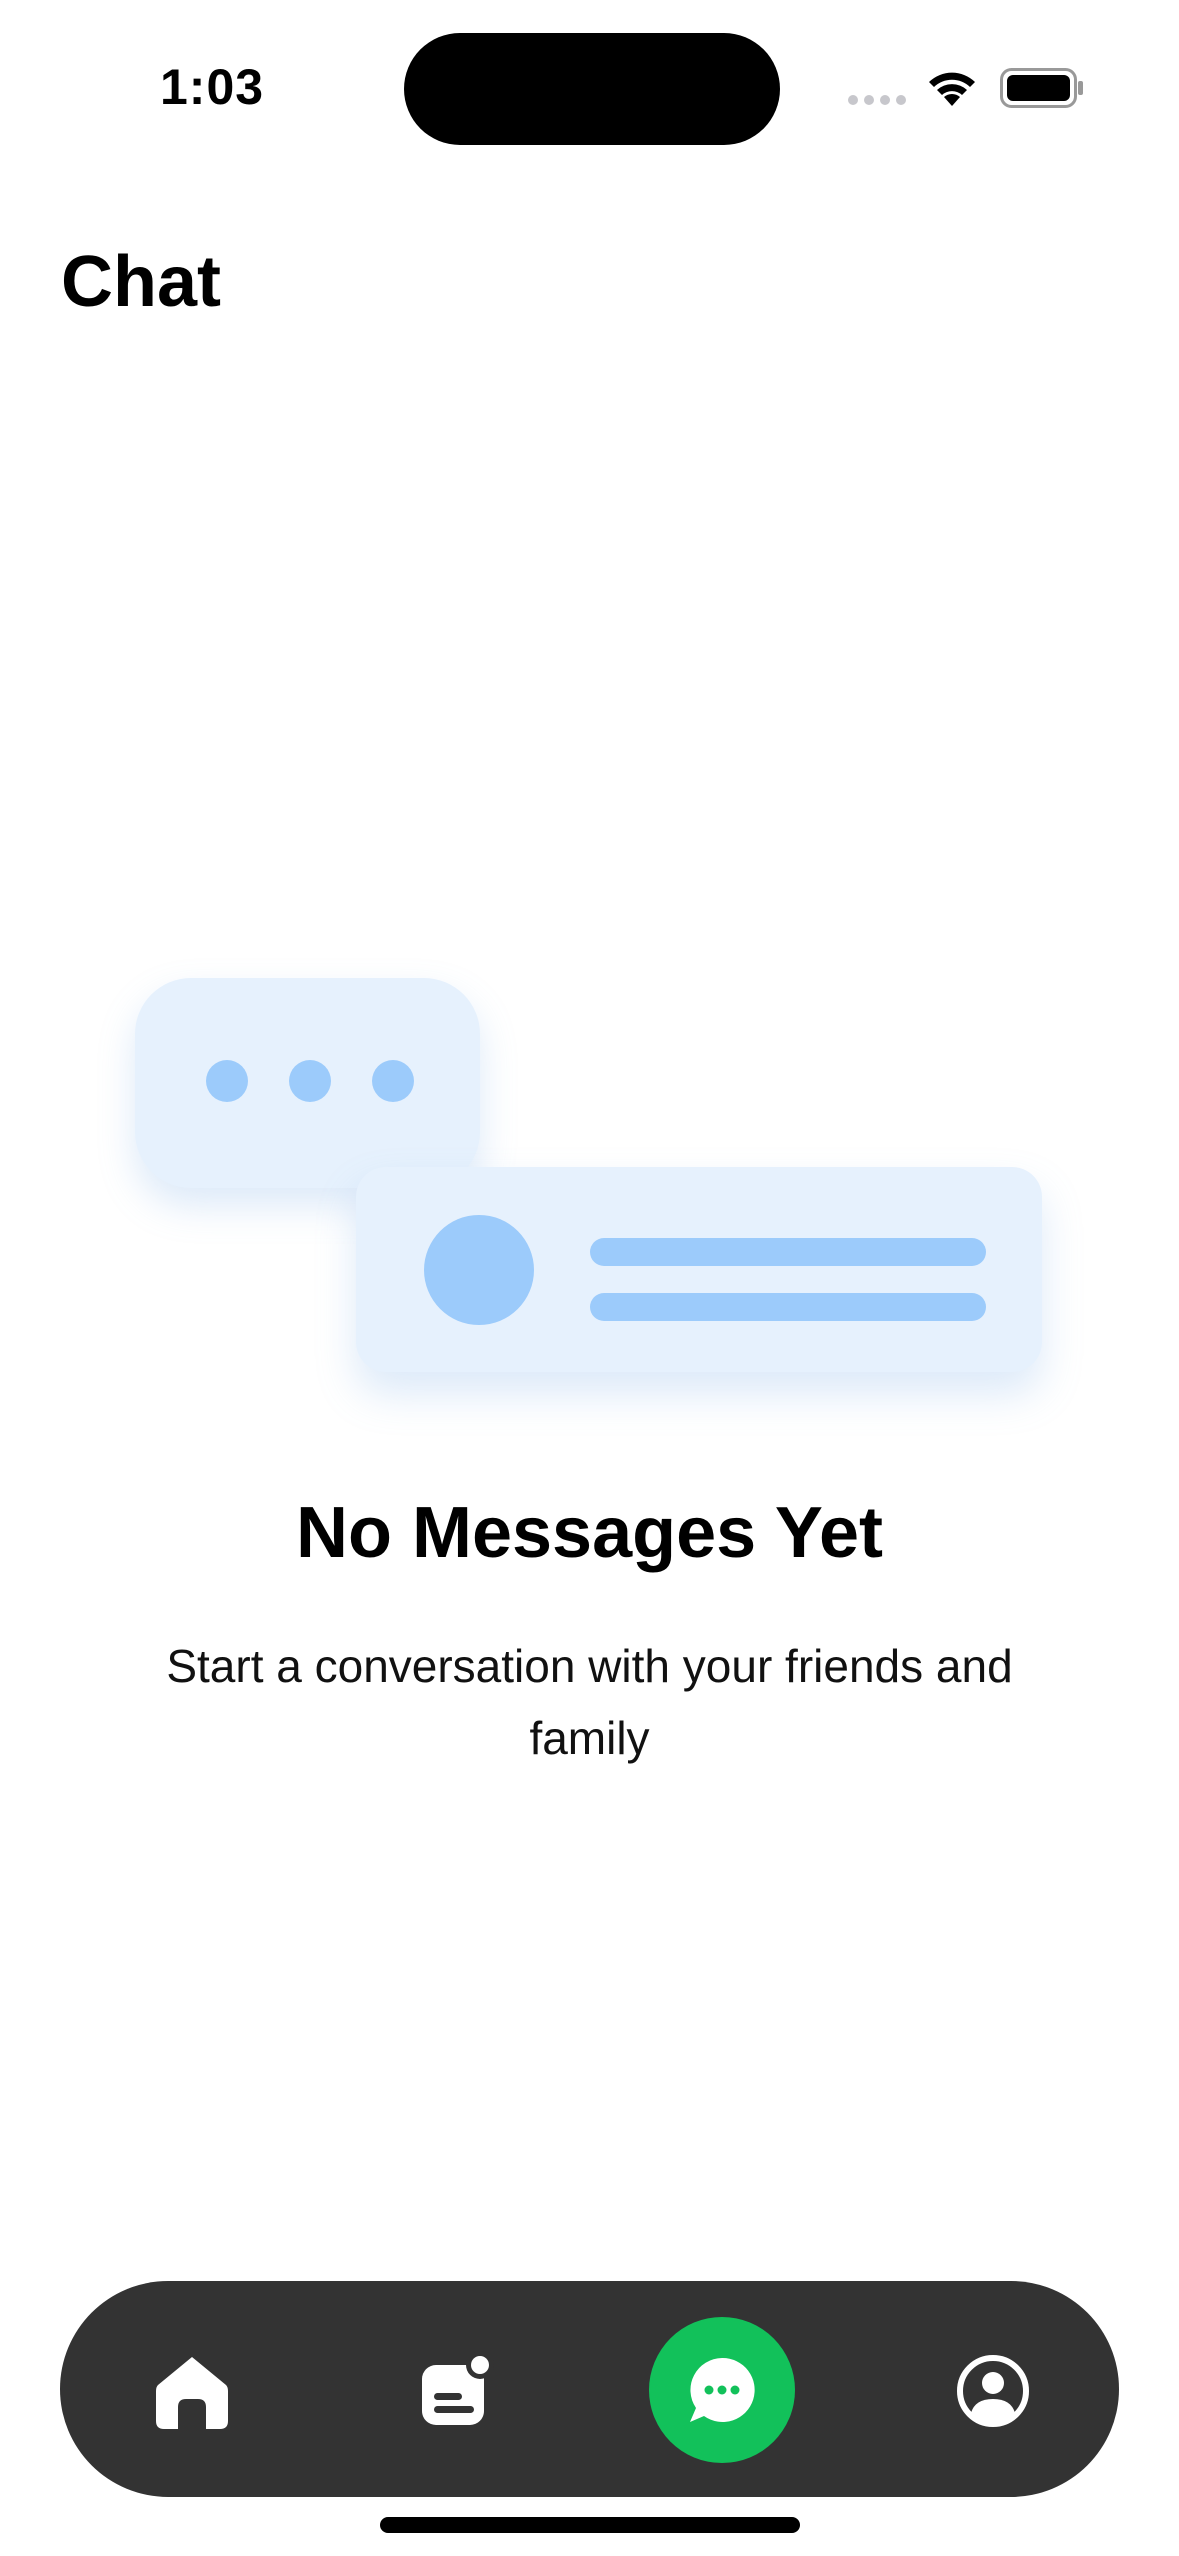 This screenshot has width=1179, height=2556. What do you see at coordinates (141, 282) in the screenshot?
I see `page-title: Chat` at bounding box center [141, 282].